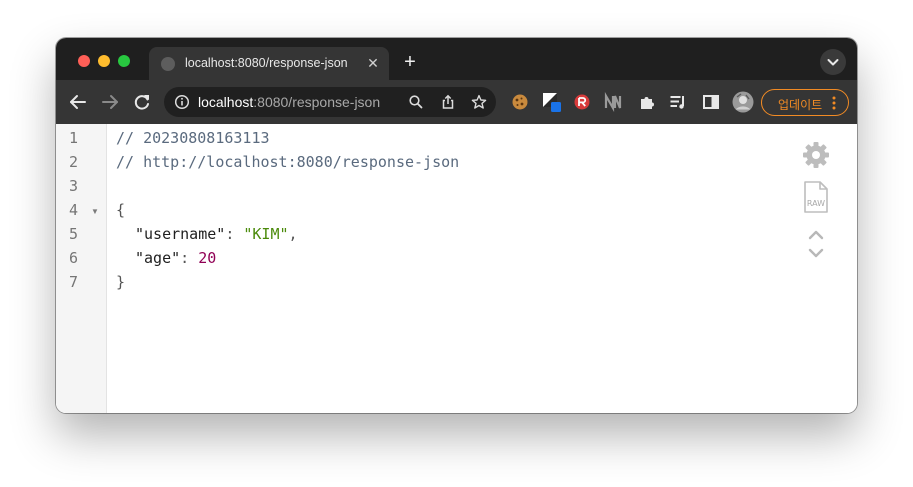 The height and width of the screenshot is (487, 913). I want to click on minimize-window-button, so click(104, 61).